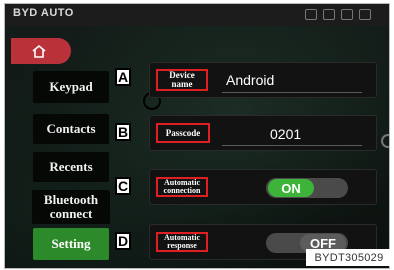 This screenshot has height=270, width=394. I want to click on home-icon, so click(39, 51).